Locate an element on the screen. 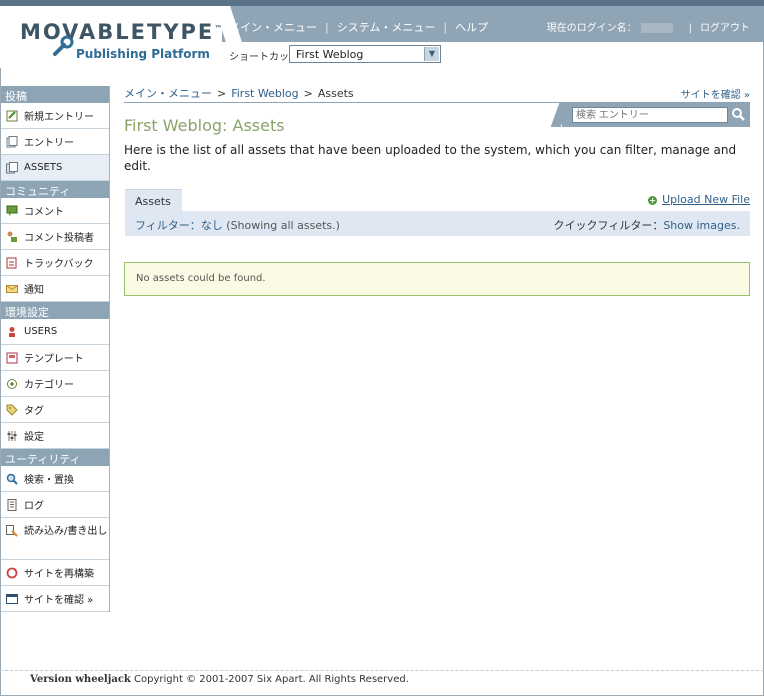  logo-area: MOVABLETYPE™ Publishing Platform is located at coordinates (111, 37).